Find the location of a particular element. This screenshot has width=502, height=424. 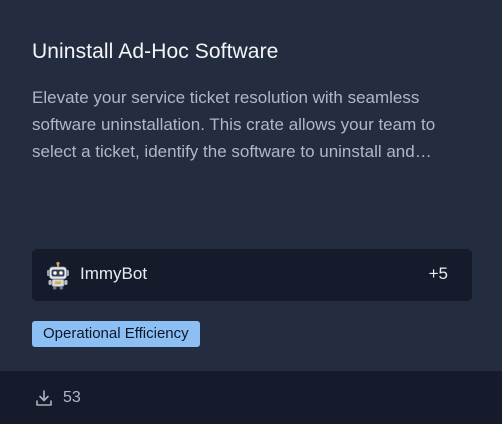

more-authors-count: +5 is located at coordinates (438, 274).